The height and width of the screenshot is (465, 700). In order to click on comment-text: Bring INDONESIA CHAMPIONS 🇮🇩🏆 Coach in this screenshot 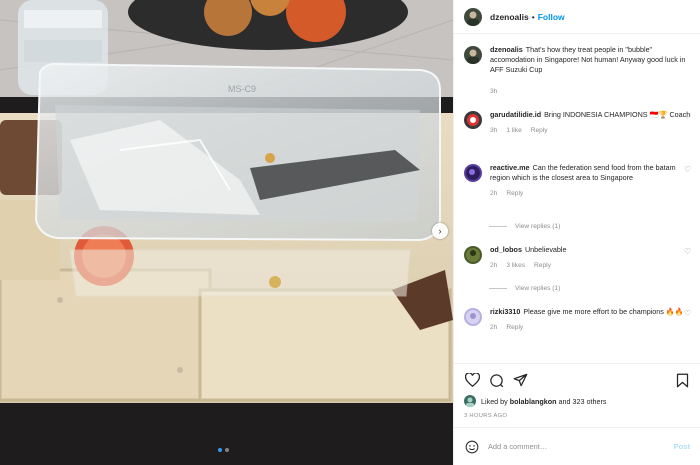, I will do `click(617, 114)`.